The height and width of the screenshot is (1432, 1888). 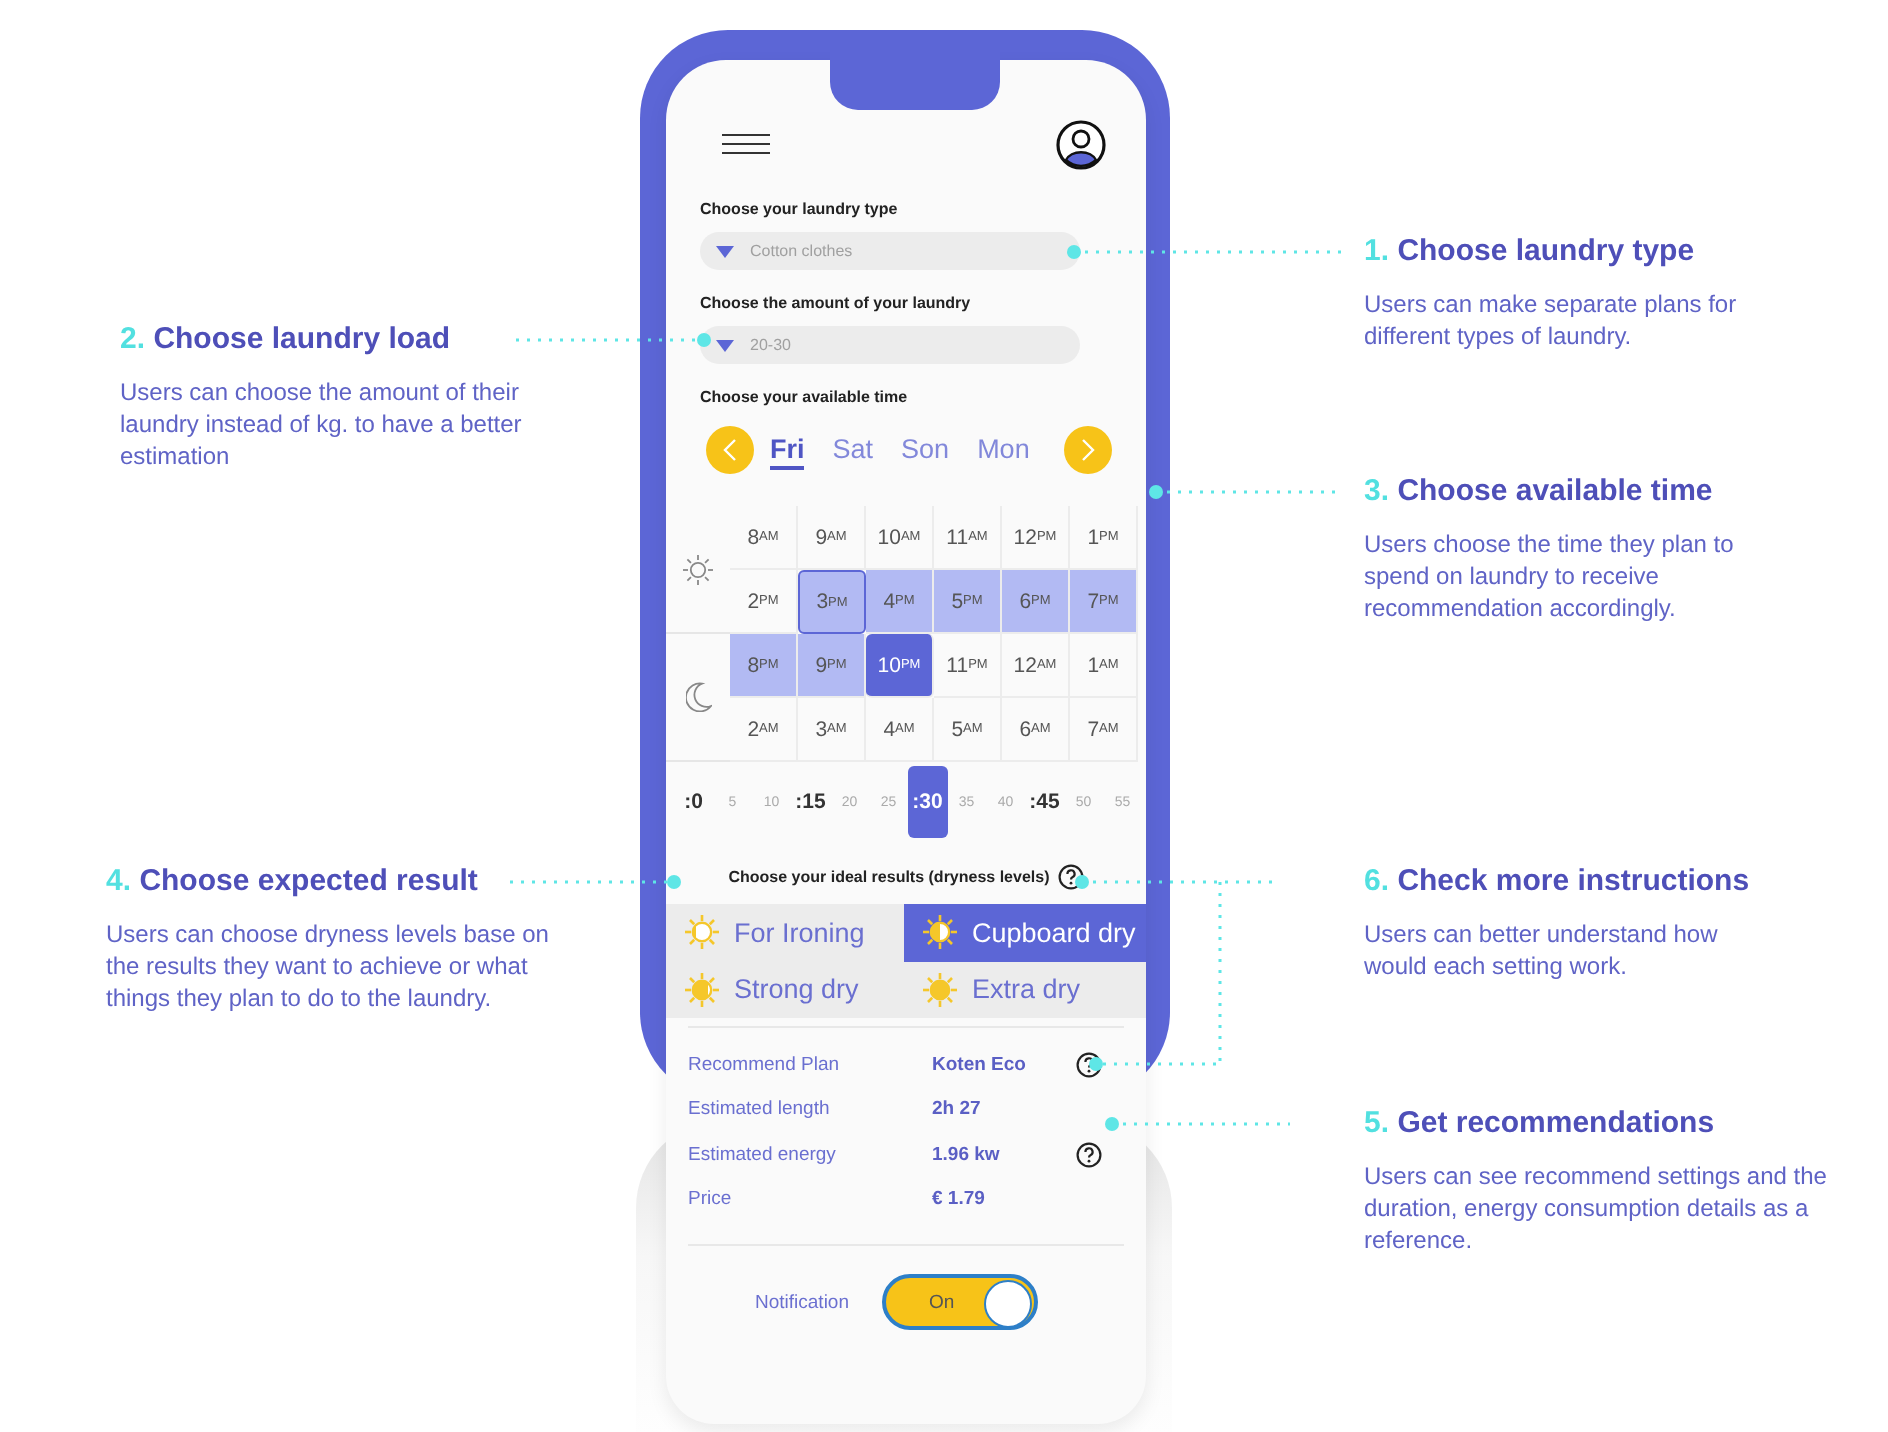 I want to click on annotation-text: Users can see recommend settings and the duration, energy consumption details as a reference., so click(x=1596, y=1208).